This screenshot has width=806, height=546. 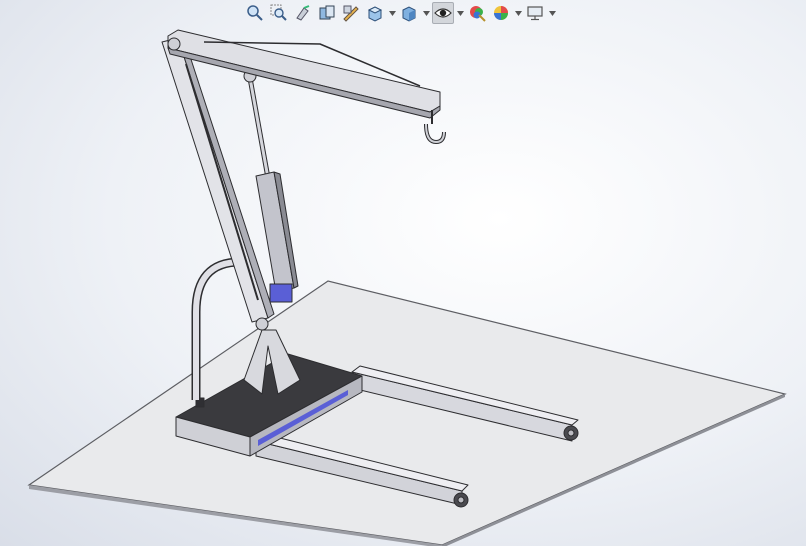 I want to click on view-settings-dropdown, so click(x=552, y=13).